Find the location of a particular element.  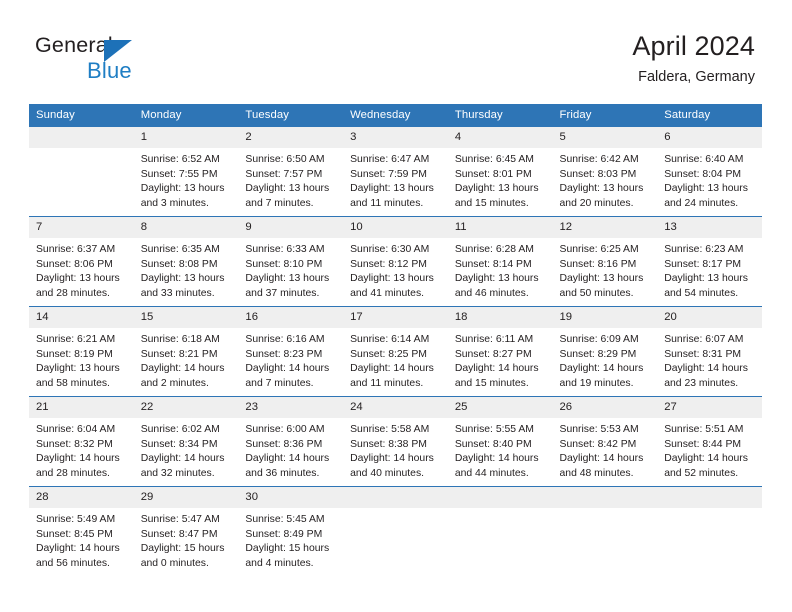

day-number: 26 is located at coordinates (605, 407).